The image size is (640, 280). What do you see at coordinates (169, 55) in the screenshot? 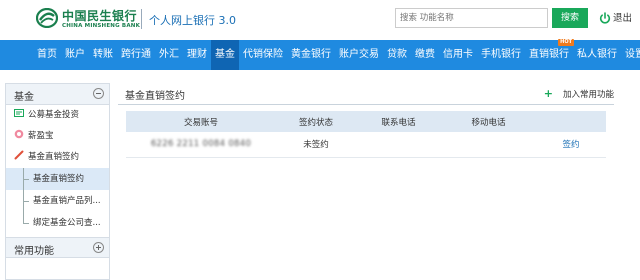
I see `nav-item-forex: 外汇` at bounding box center [169, 55].